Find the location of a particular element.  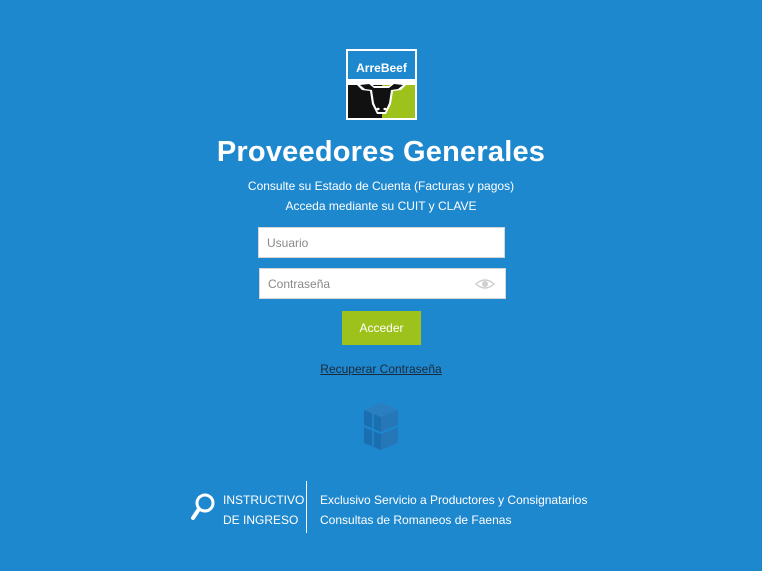

search-icon is located at coordinates (203, 507).